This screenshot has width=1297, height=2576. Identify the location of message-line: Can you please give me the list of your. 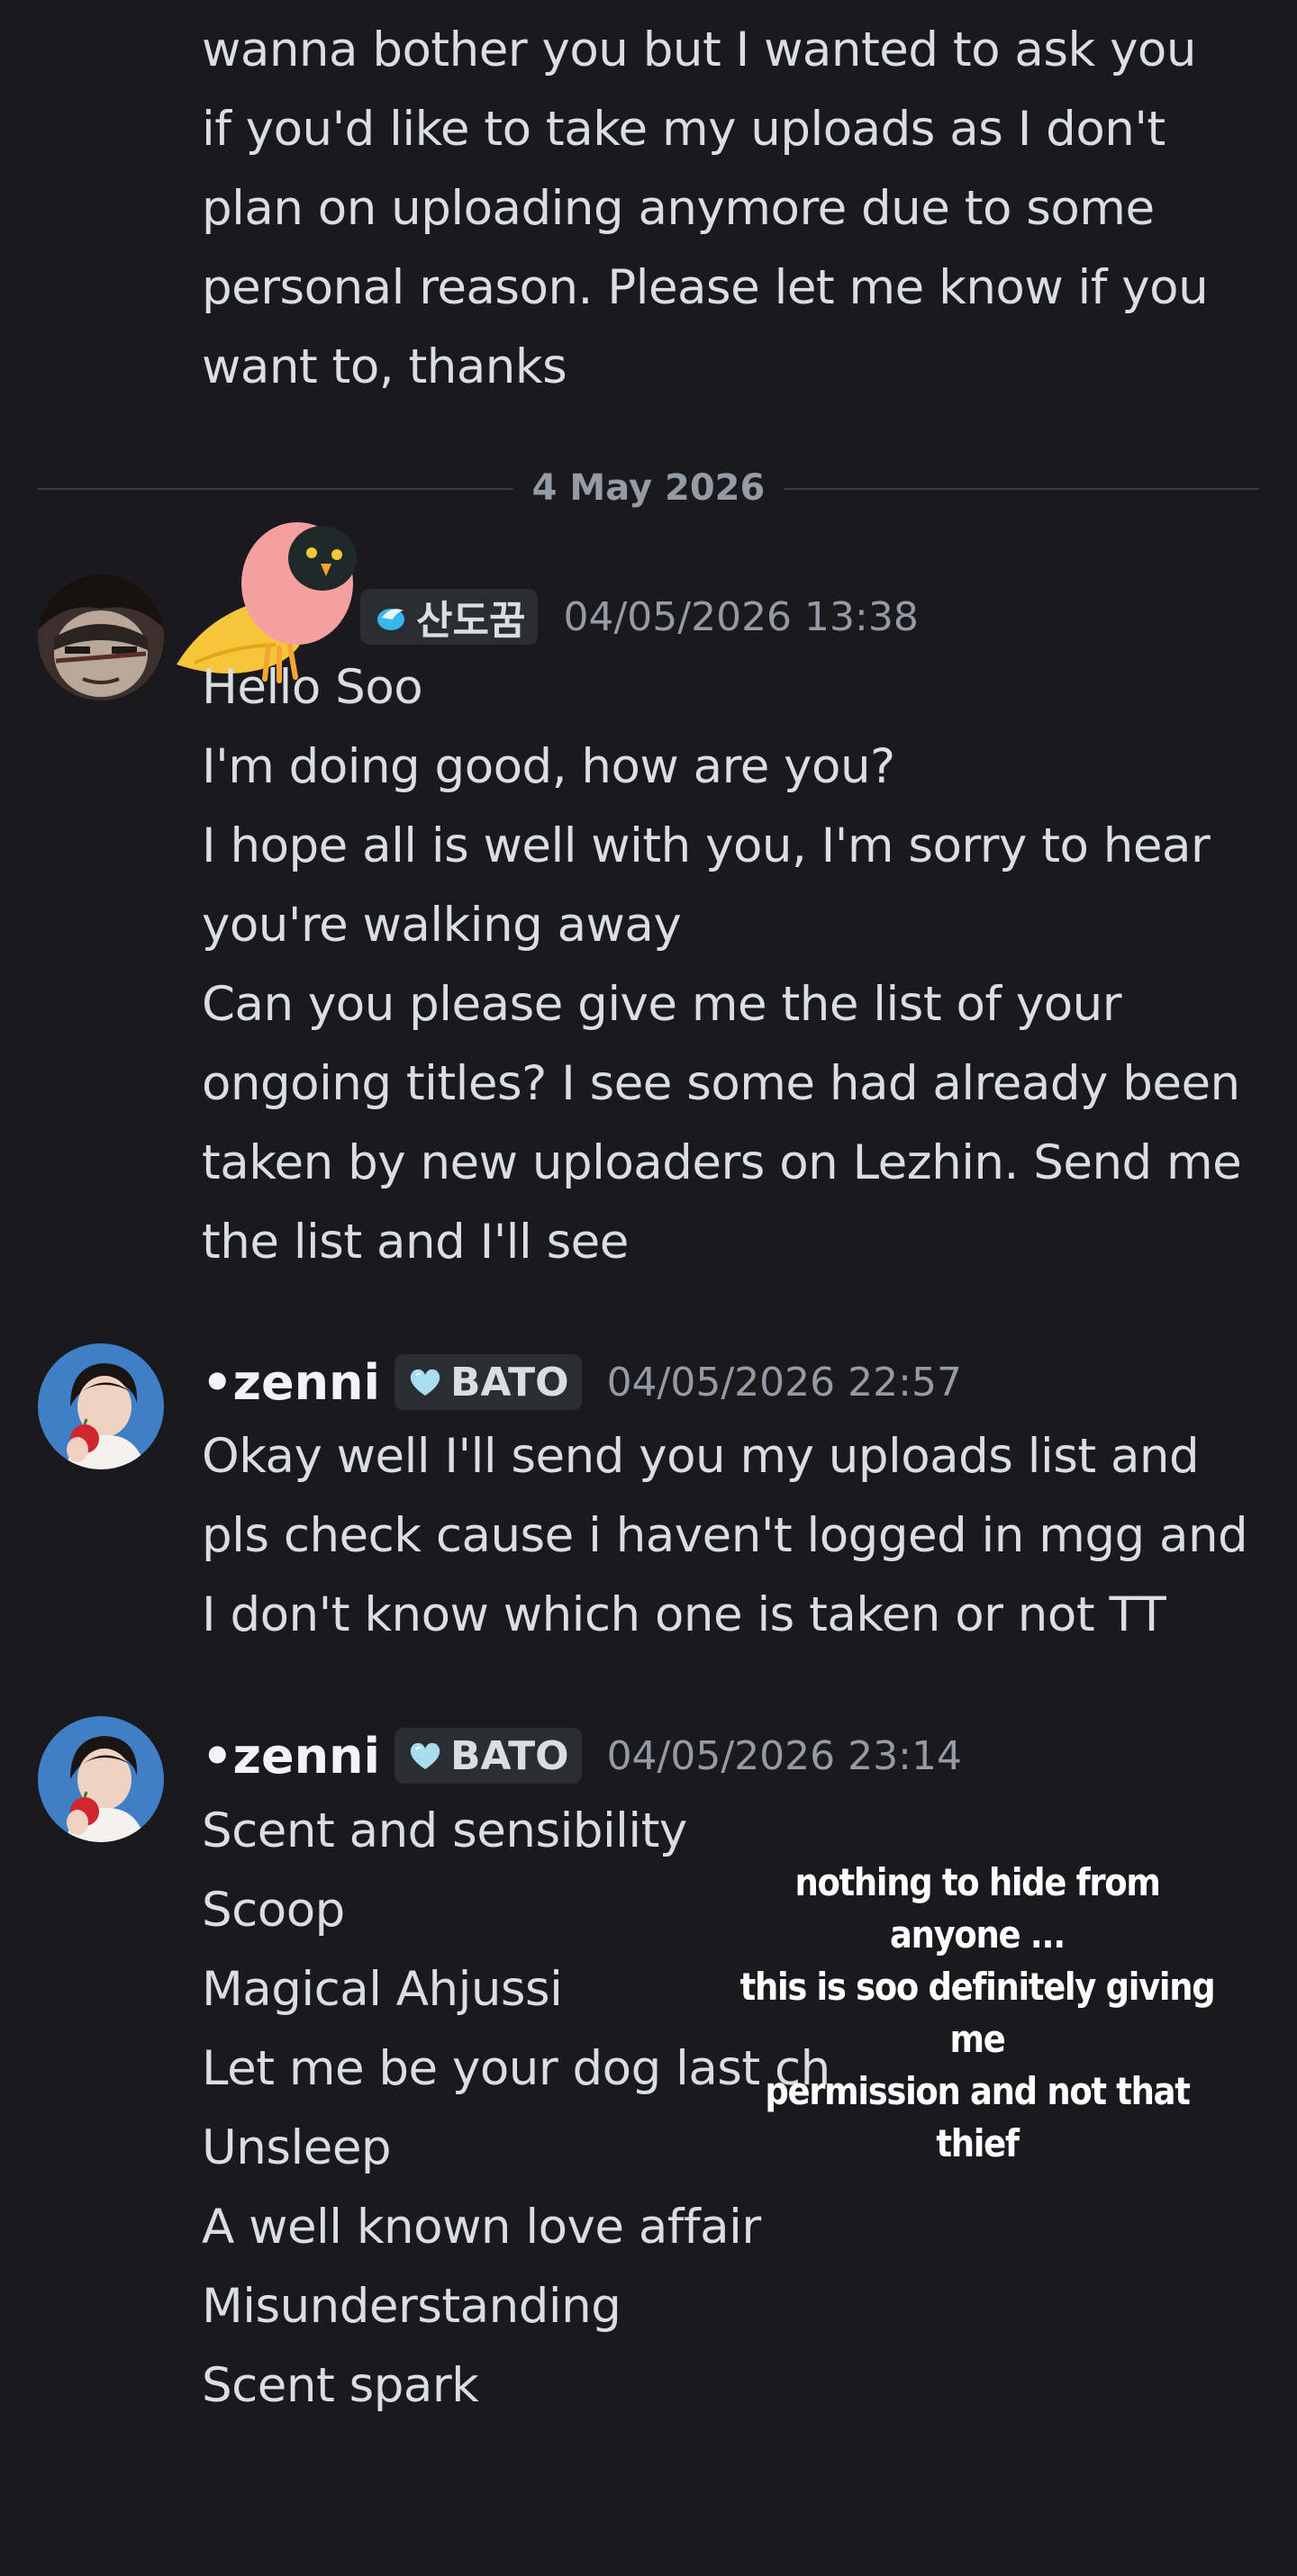
(662, 1004).